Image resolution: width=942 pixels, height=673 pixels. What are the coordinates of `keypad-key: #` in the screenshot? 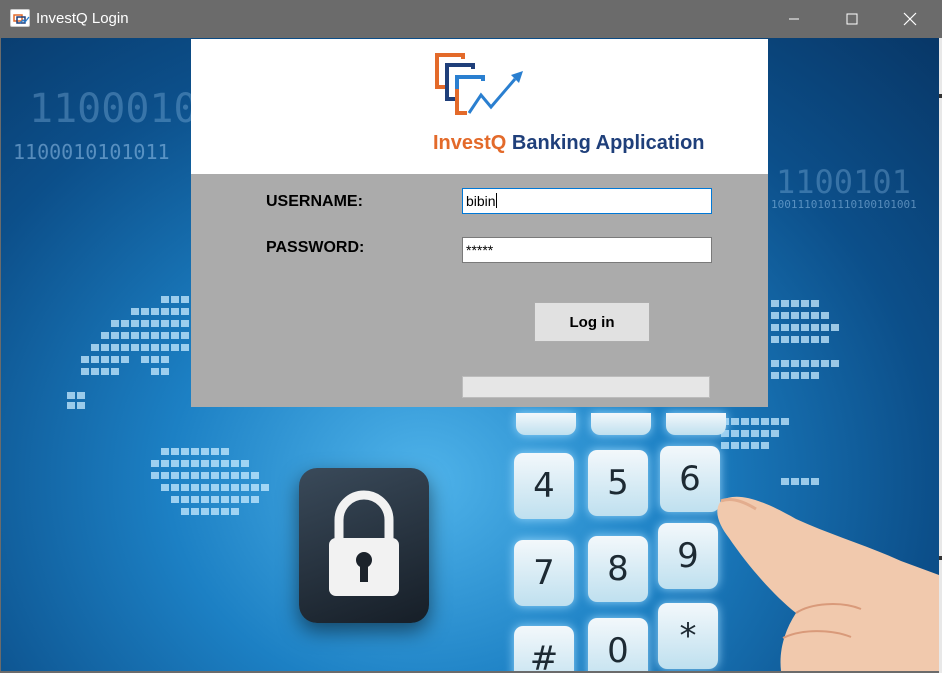 It's located at (544, 648).